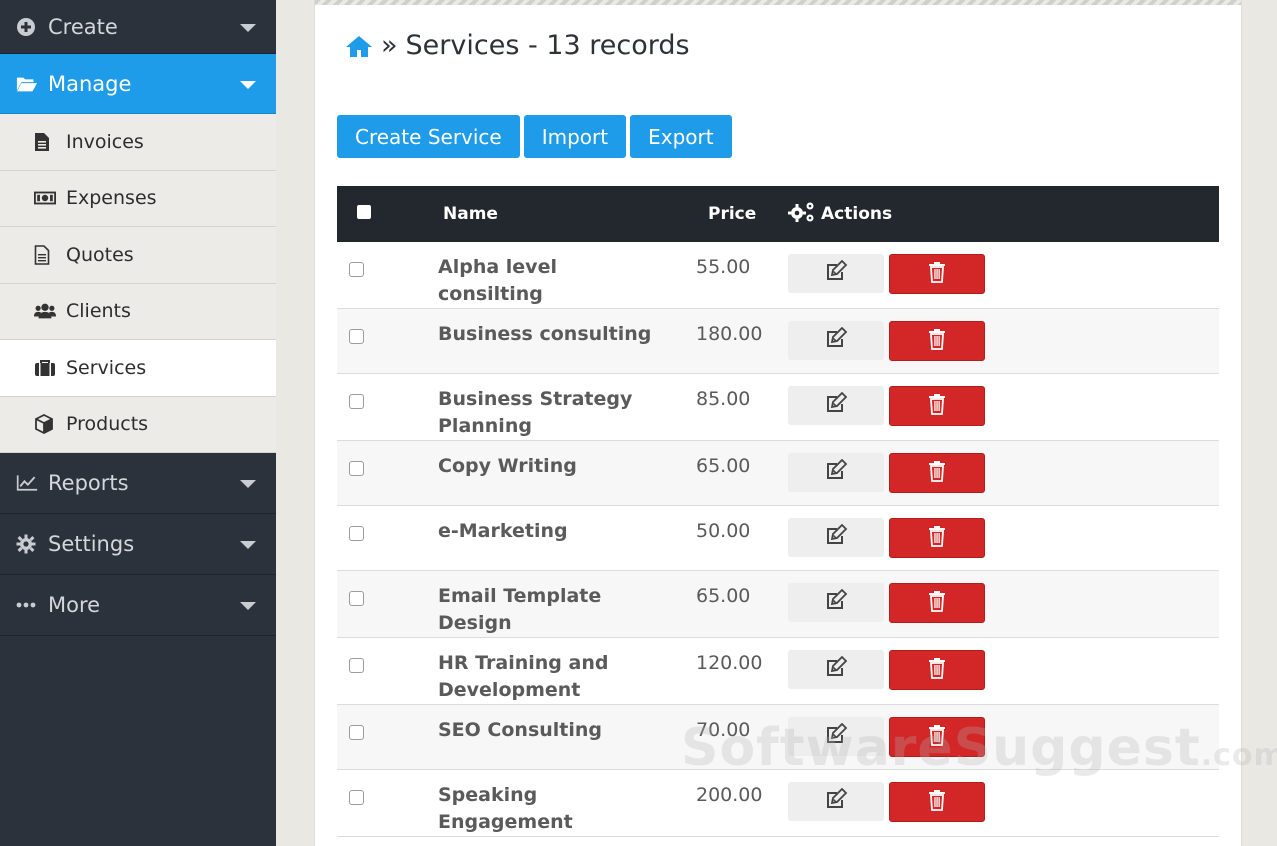 This screenshot has width=1277, height=846. Describe the element at coordinates (45, 142) in the screenshot. I see `file-text-icon` at that location.